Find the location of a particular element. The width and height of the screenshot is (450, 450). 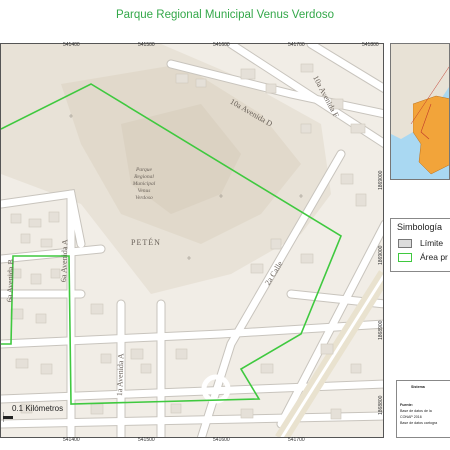

map-title: Parque Regional Municipal Venus Verdoso is located at coordinates (224, 15).